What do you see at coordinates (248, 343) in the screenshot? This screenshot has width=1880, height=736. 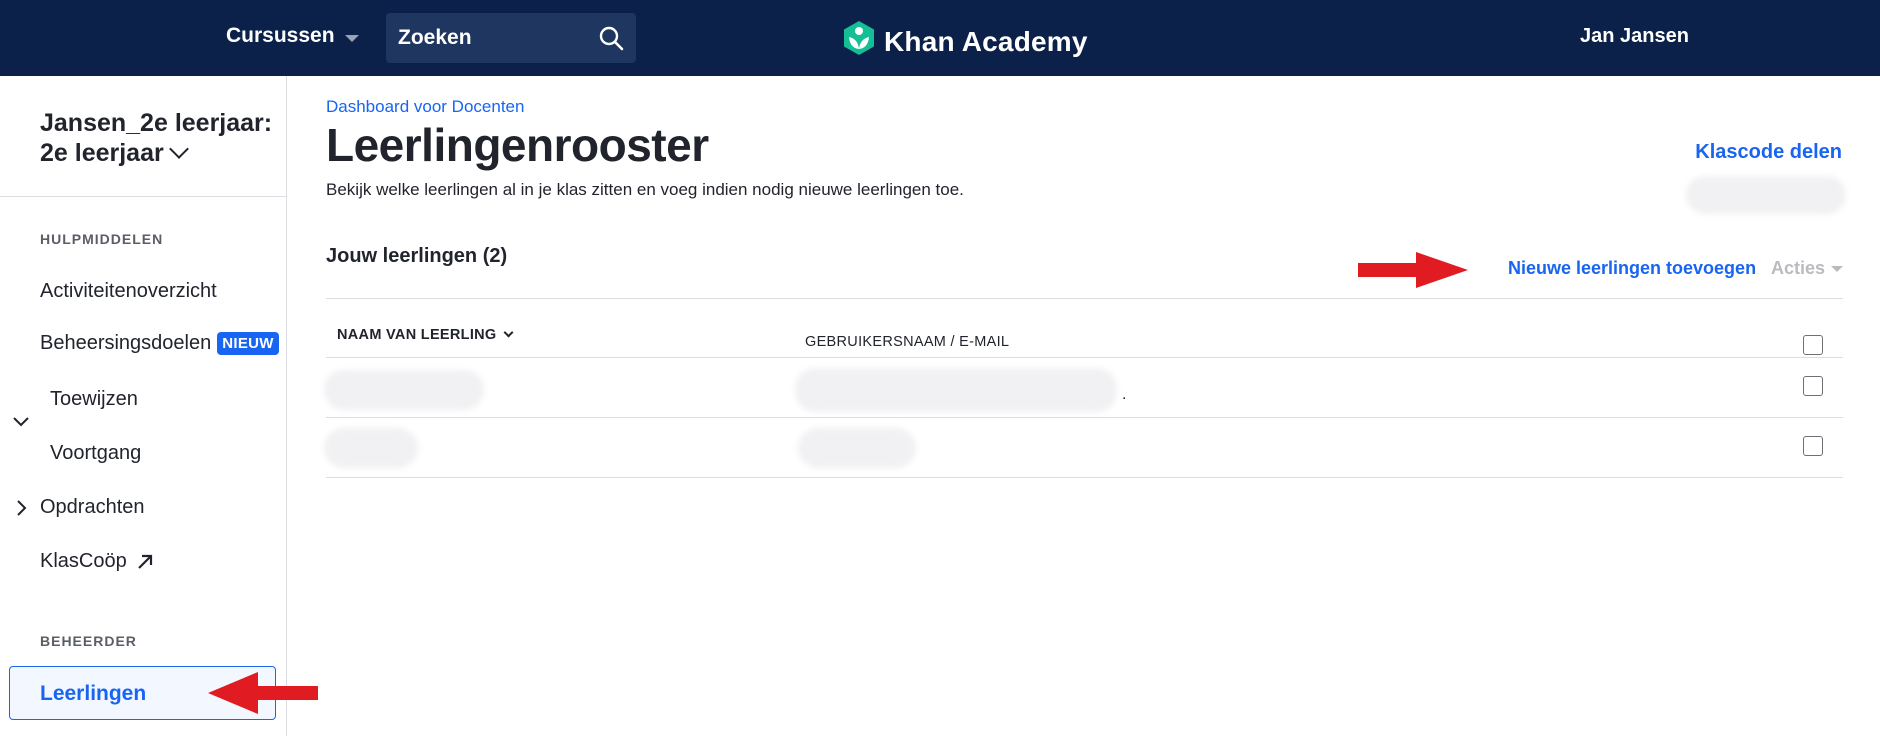 I see `new-badge: NIEUW` at bounding box center [248, 343].